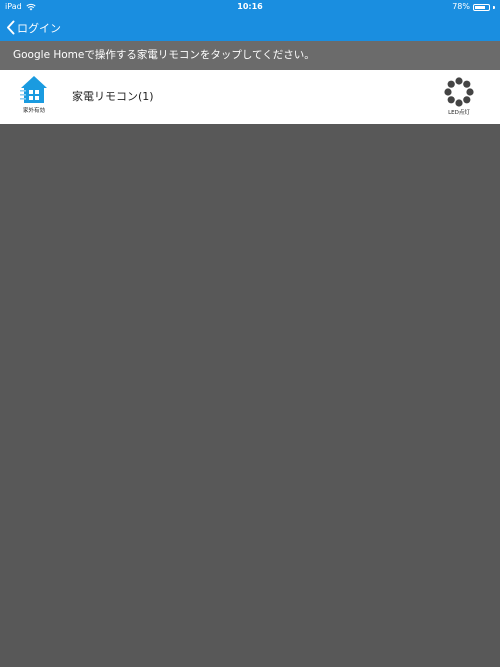 The width and height of the screenshot is (500, 667). I want to click on remote-status-indicator: 家外有効, so click(34, 94).